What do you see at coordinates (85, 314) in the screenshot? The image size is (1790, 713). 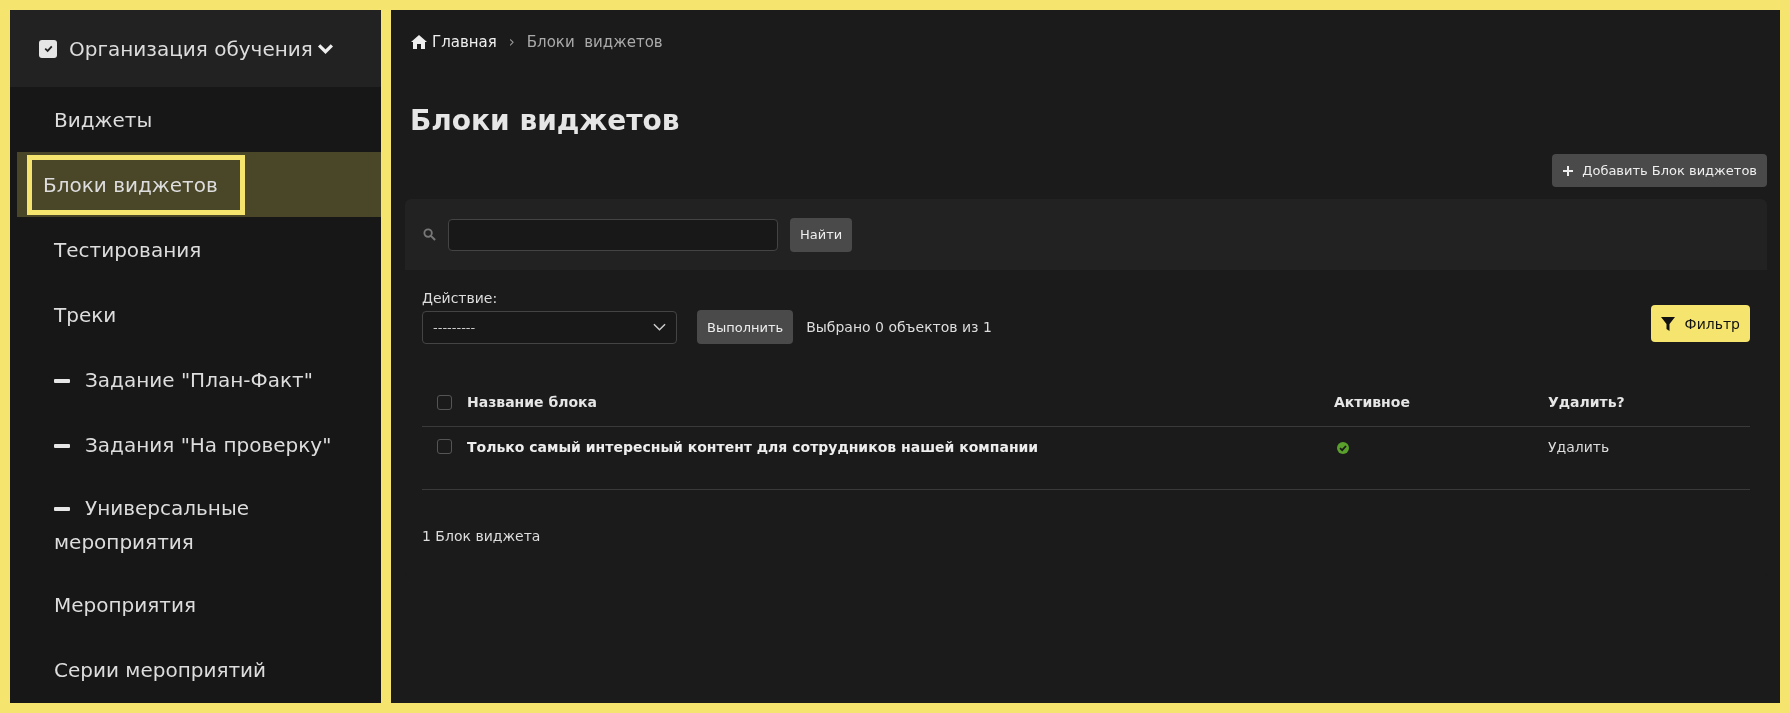 I see `sidebar-item: Треки` at bounding box center [85, 314].